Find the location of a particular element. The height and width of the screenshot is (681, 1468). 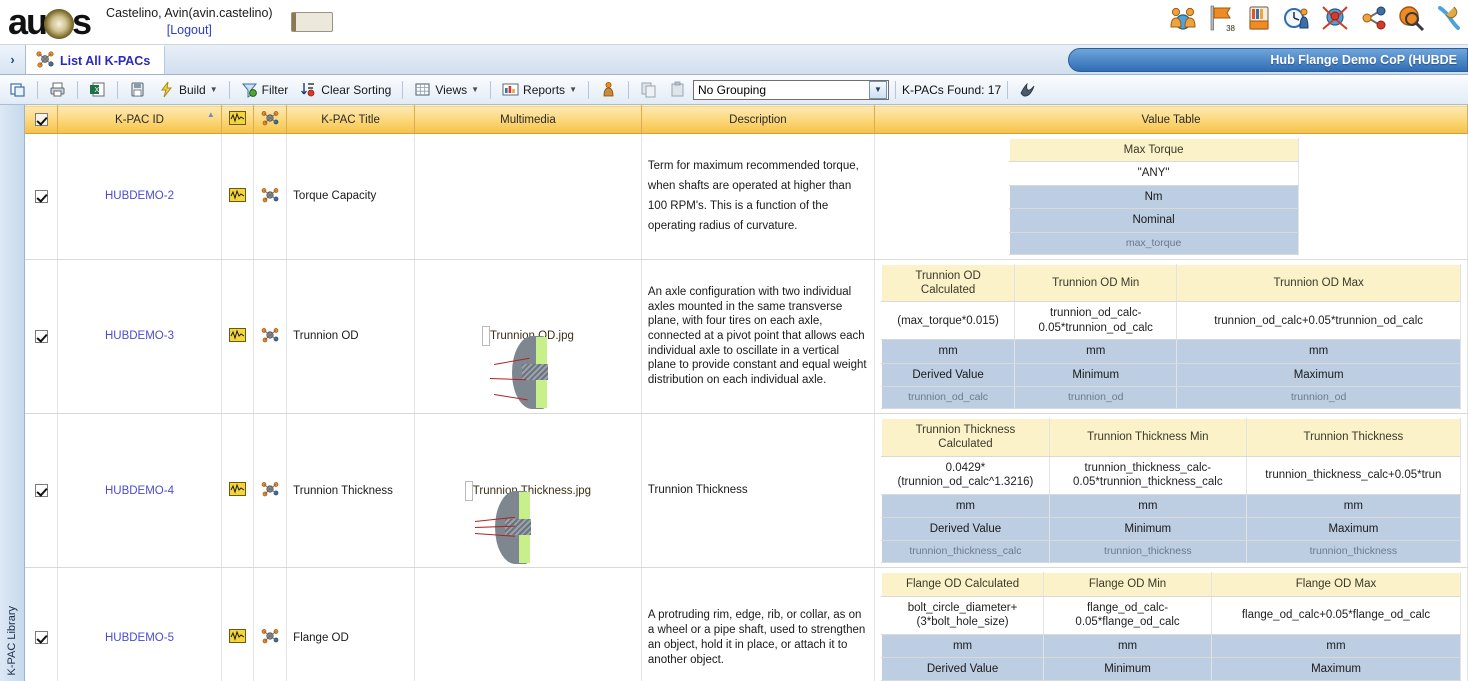

row-multimedia-cell: Trunnion OD.jpg is located at coordinates (528, 337).